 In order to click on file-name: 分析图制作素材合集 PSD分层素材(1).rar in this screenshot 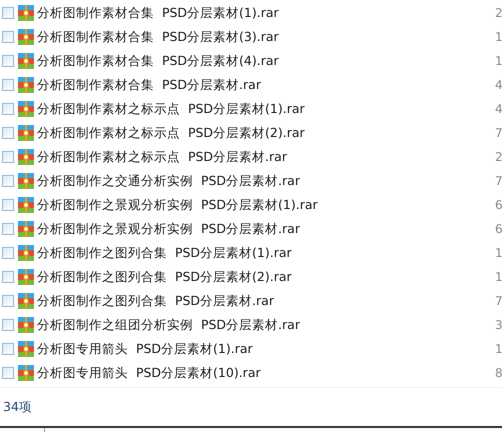, I will do `click(158, 13)`.